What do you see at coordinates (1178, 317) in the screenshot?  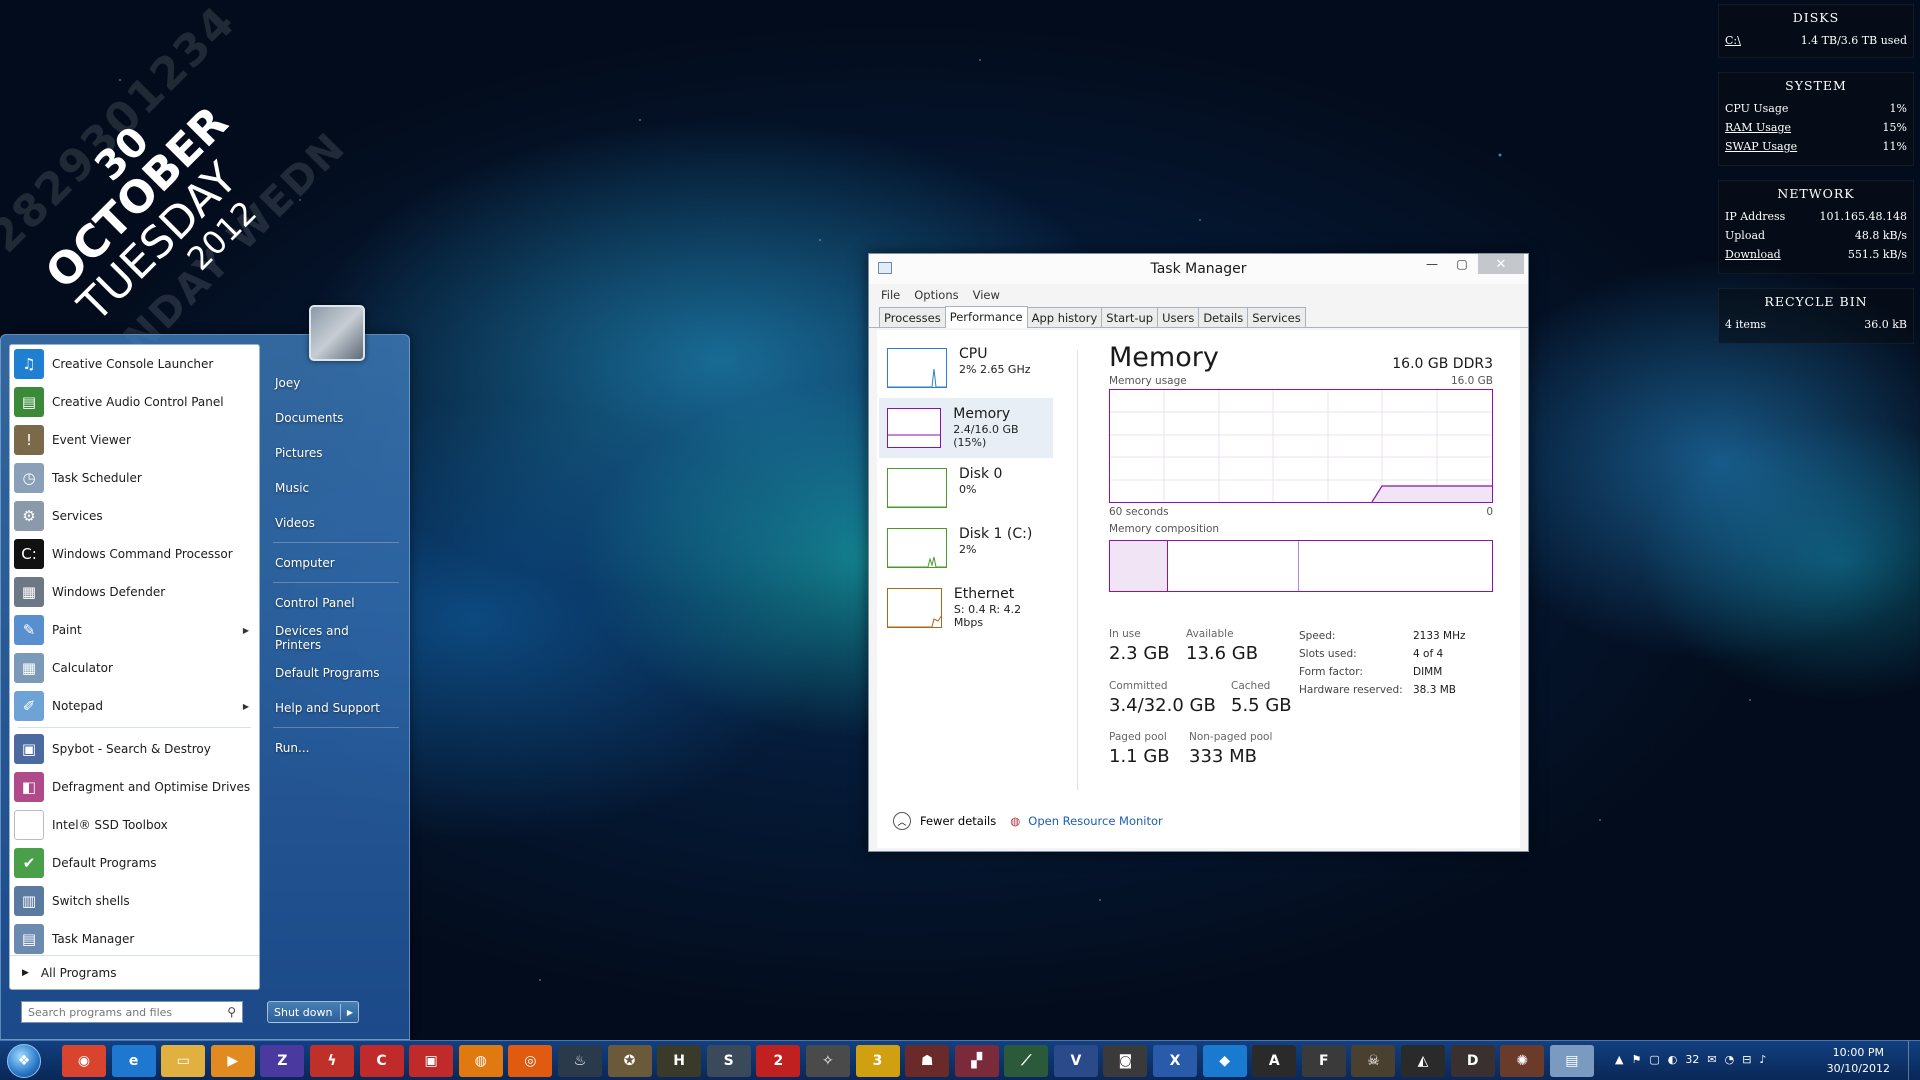 I see `tab-users: Users` at bounding box center [1178, 317].